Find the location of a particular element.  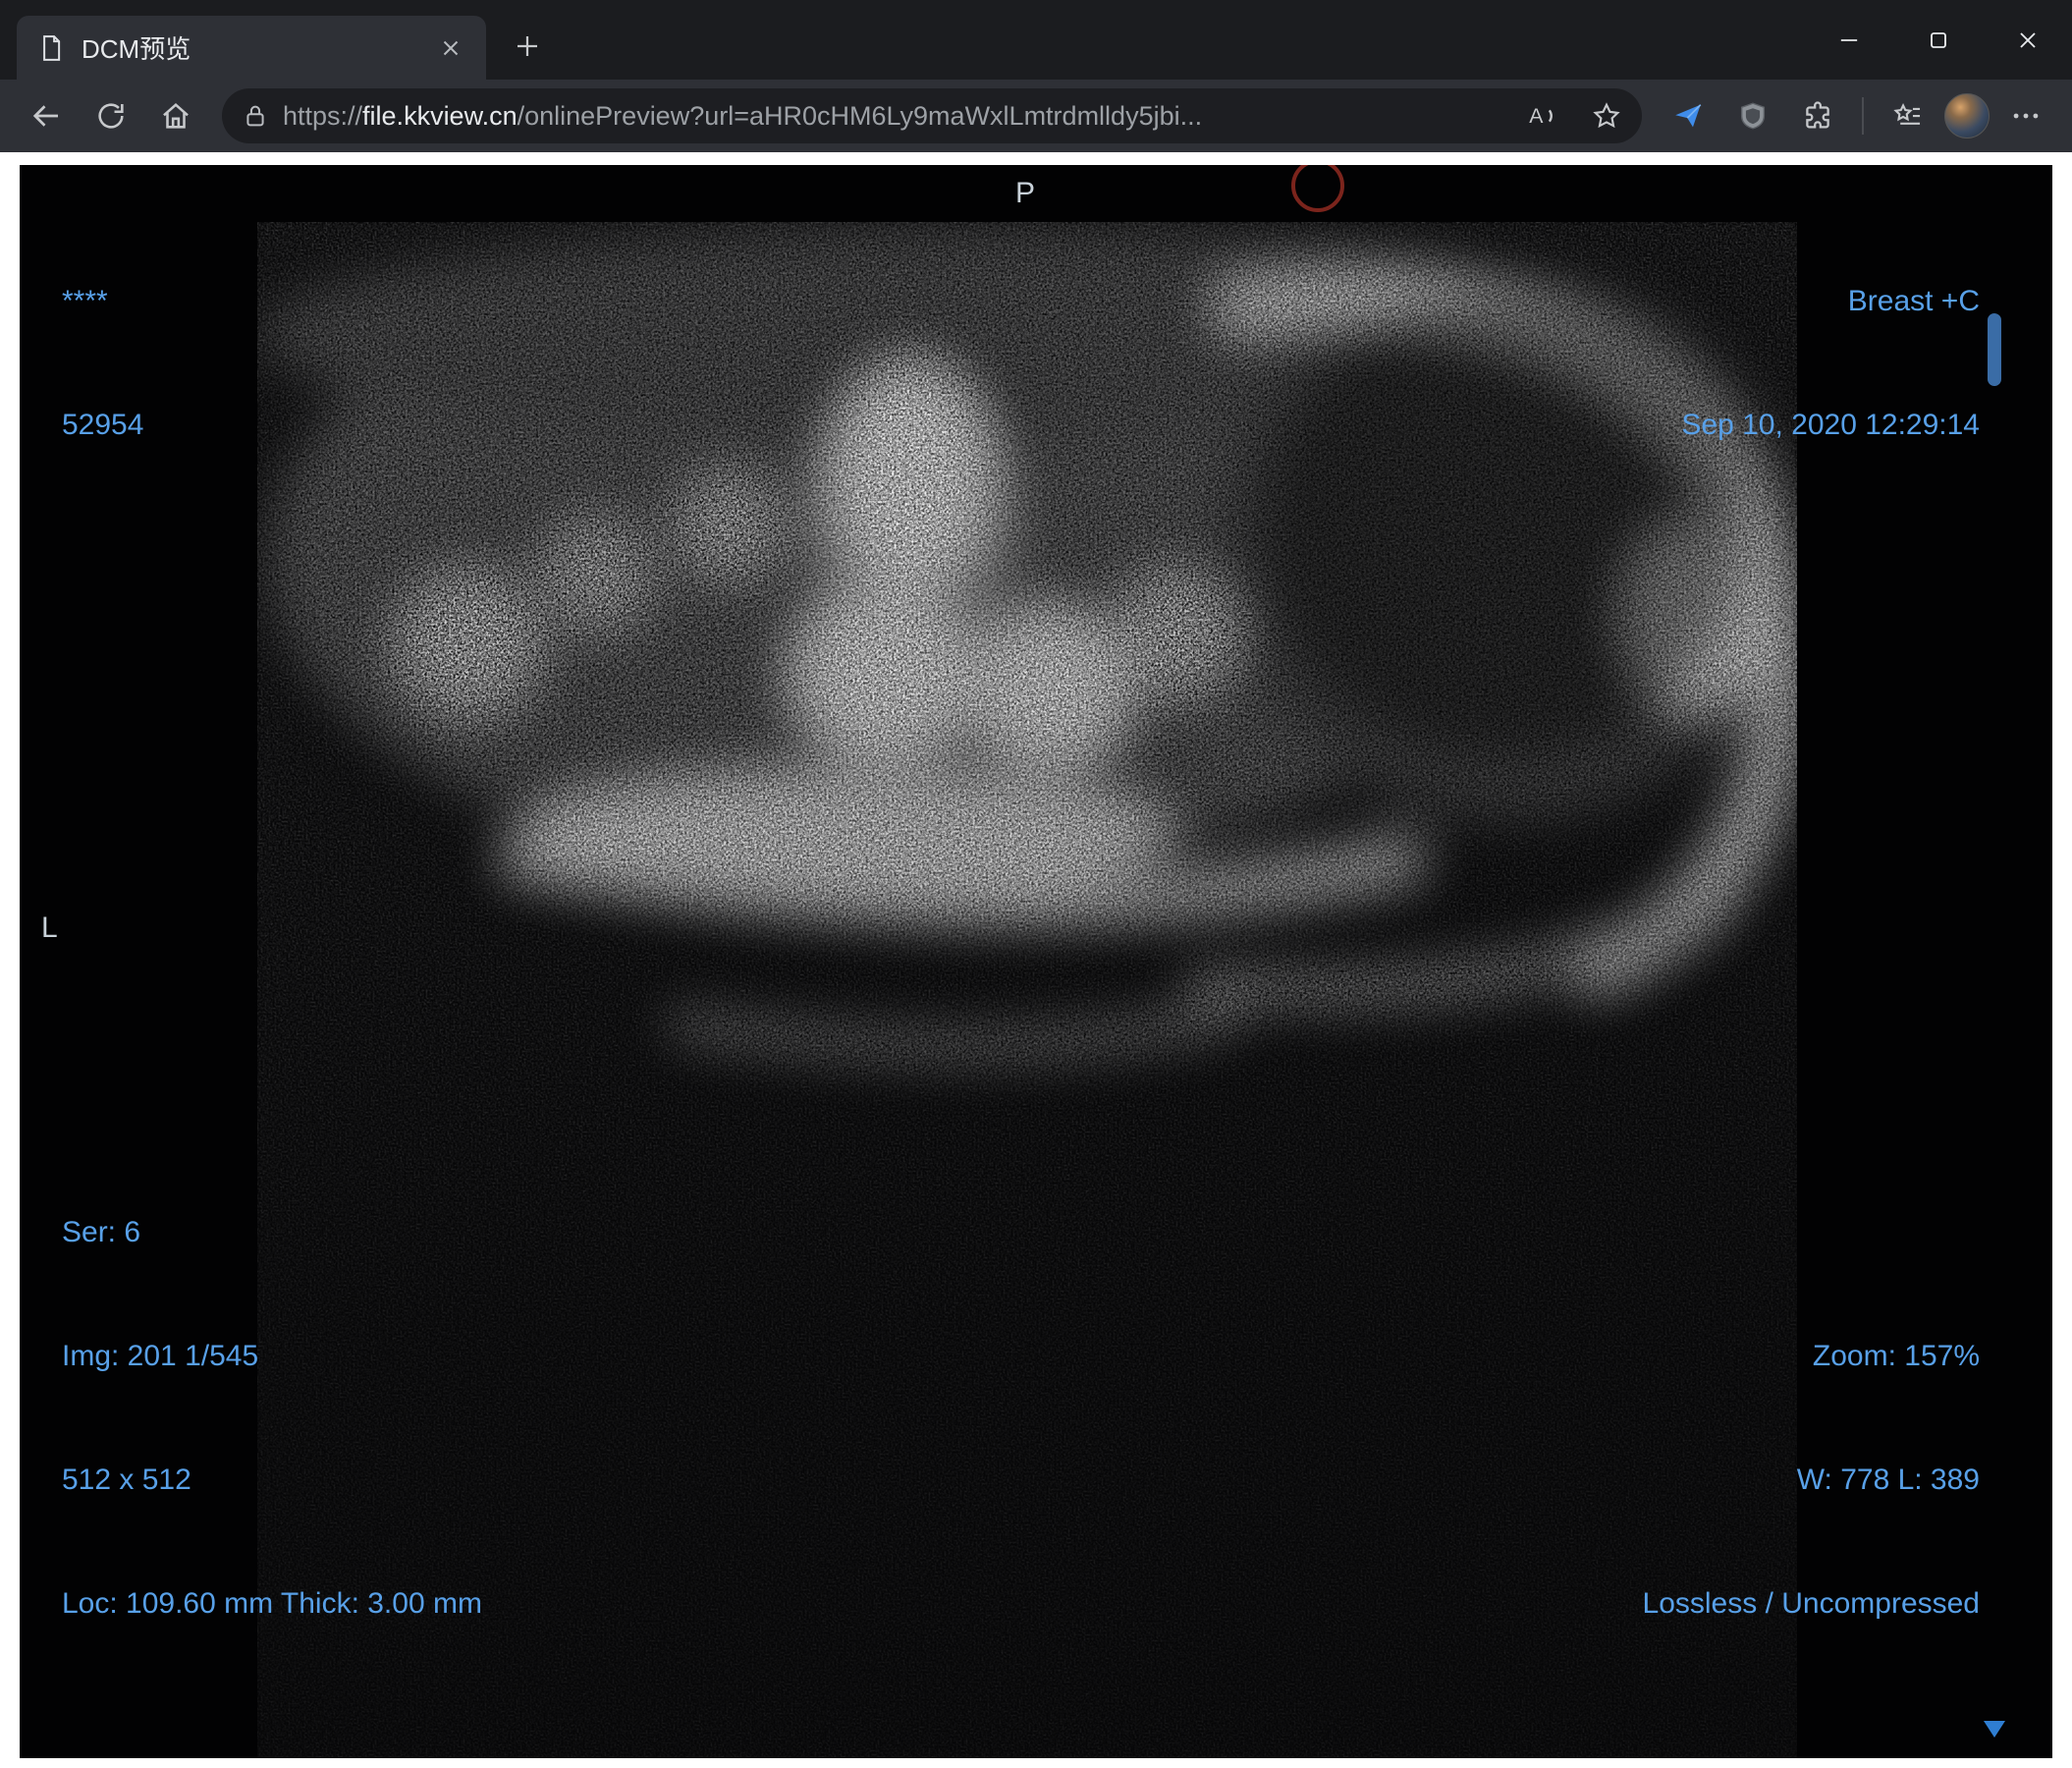

shield-extension-icon is located at coordinates (1753, 116).